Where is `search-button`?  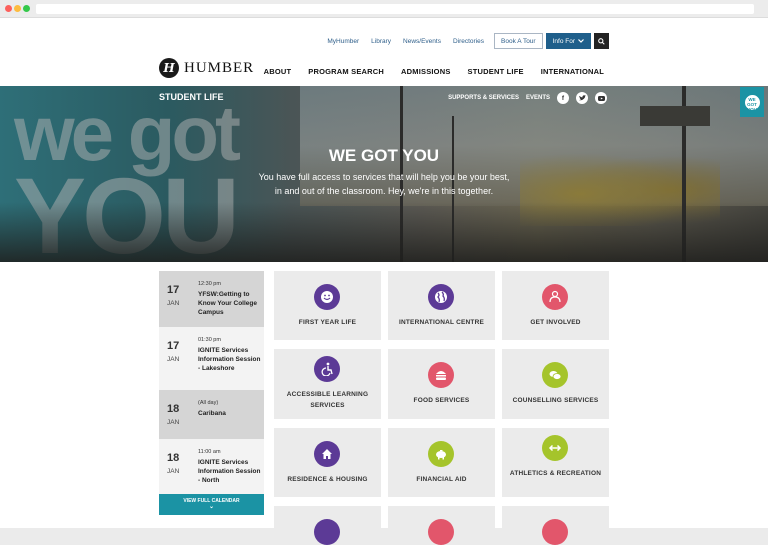 search-button is located at coordinates (601, 41).